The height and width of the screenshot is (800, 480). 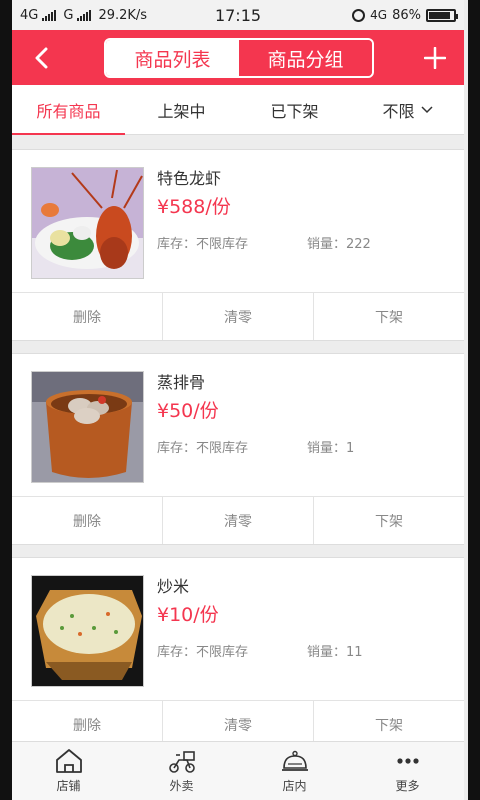 What do you see at coordinates (68, 786) in the screenshot?
I see `nav-label: 店铺` at bounding box center [68, 786].